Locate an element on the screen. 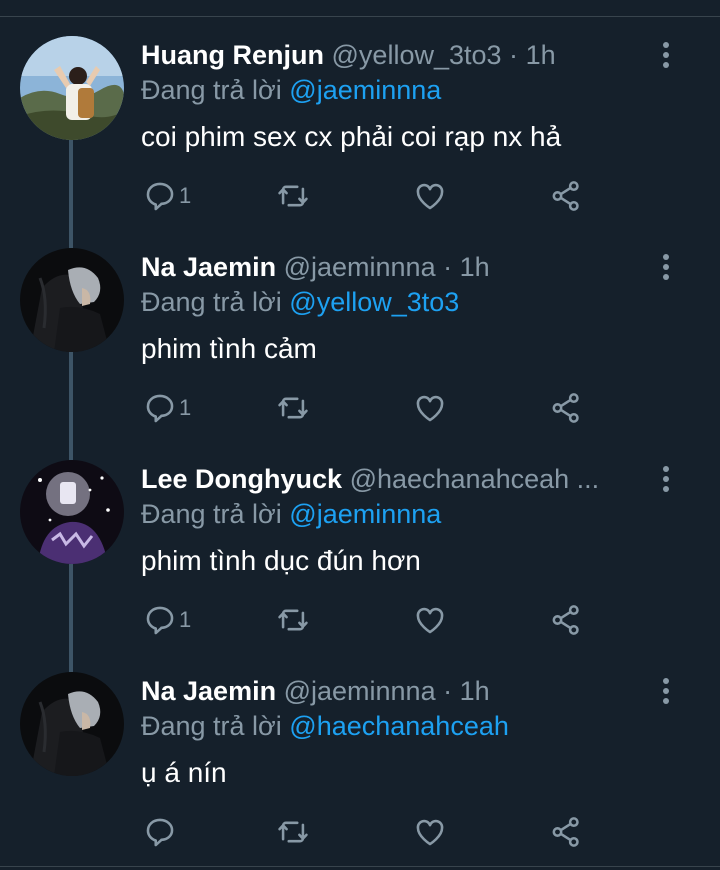 The image size is (720, 870). replying-to: Đang trả lời @yellow_3to3 is located at coordinates (300, 302).